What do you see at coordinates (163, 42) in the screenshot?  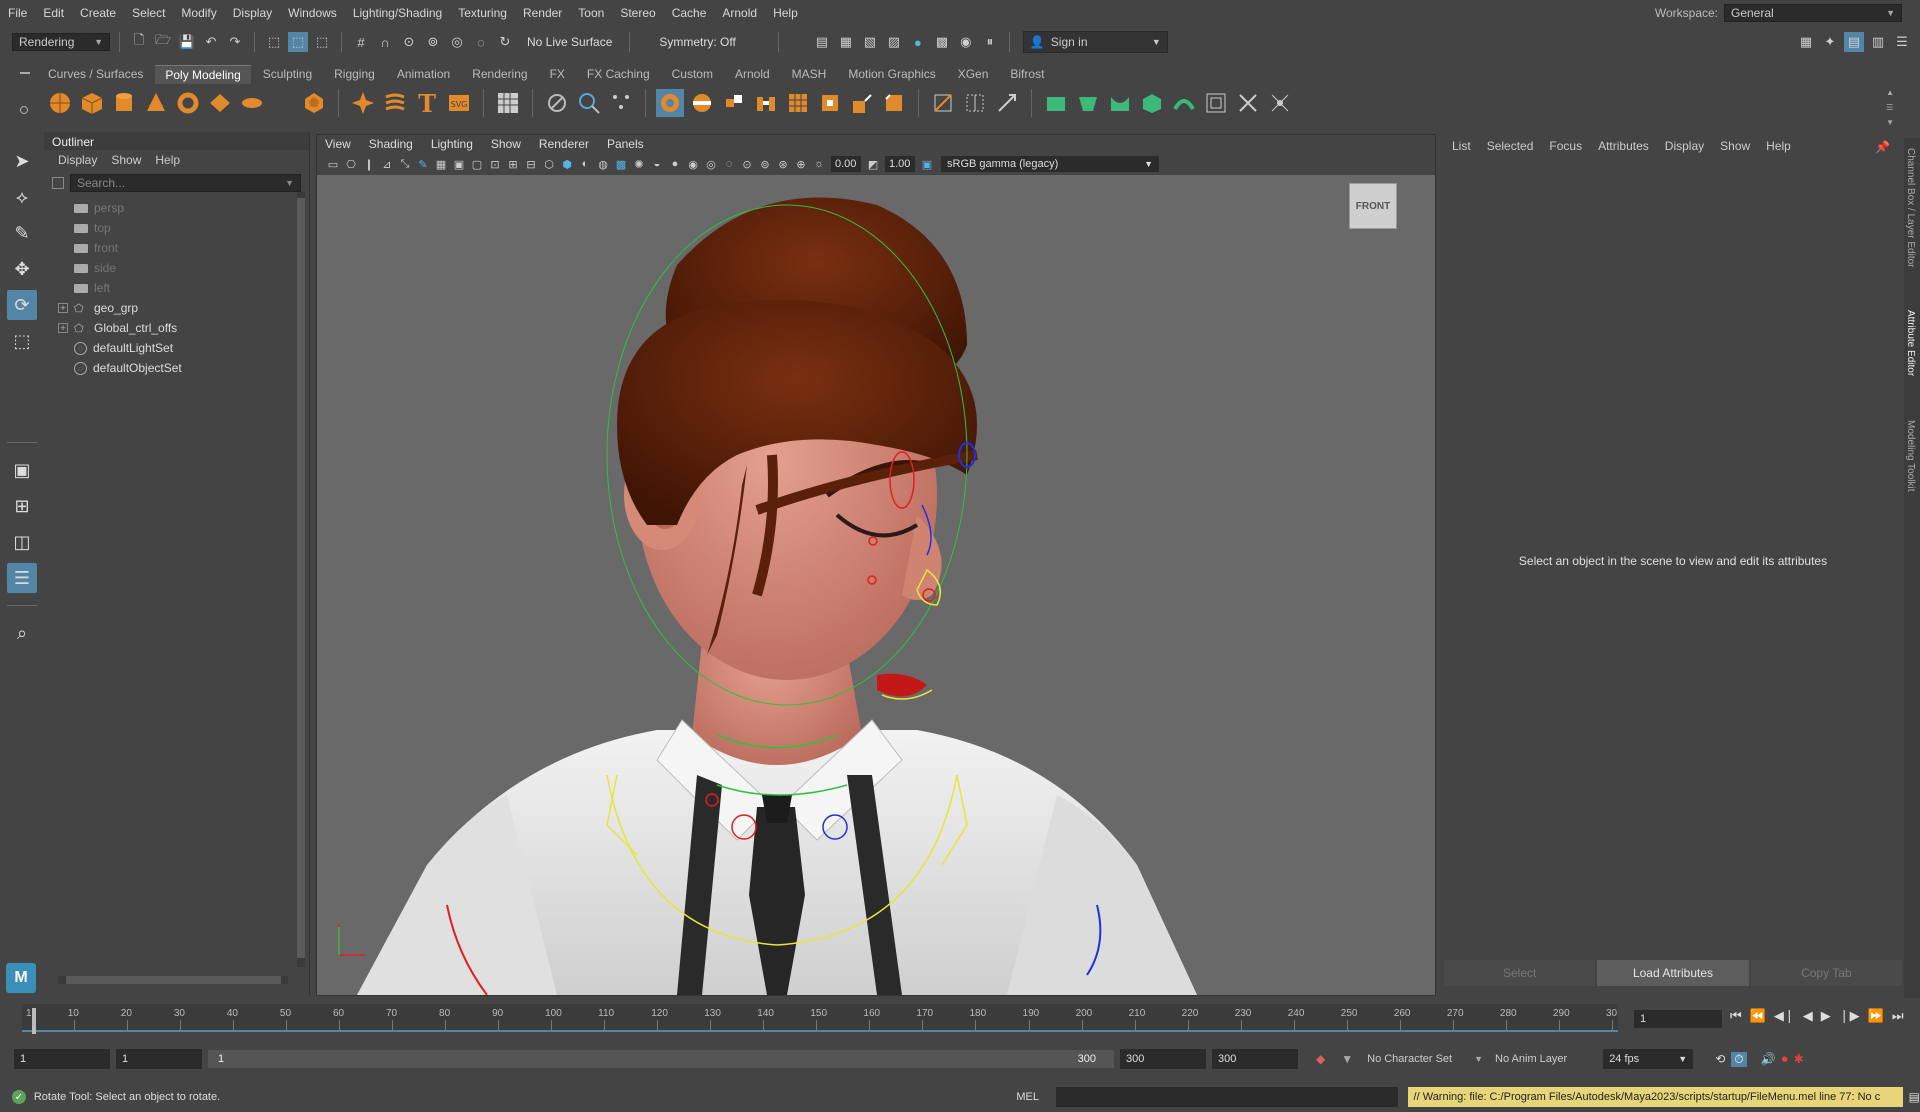 I see `open-scene-icon: 🗁` at bounding box center [163, 42].